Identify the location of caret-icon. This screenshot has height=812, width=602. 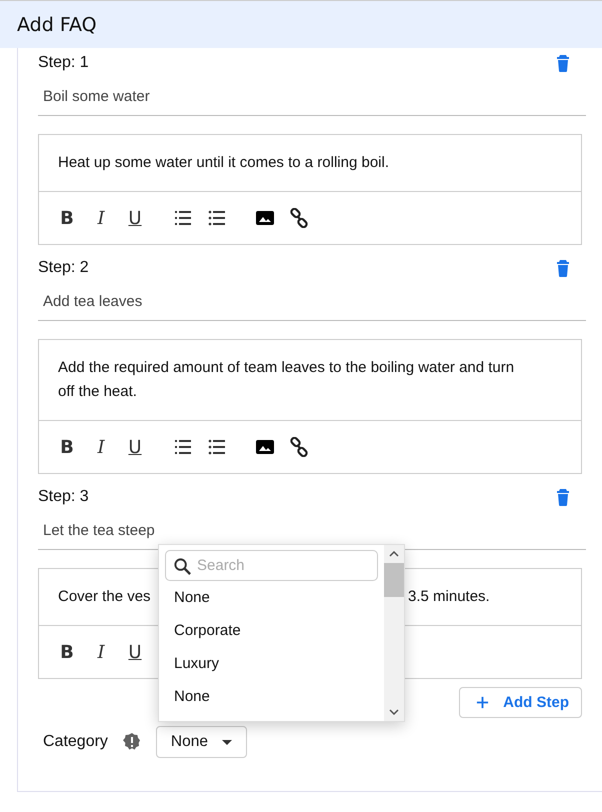
(227, 742).